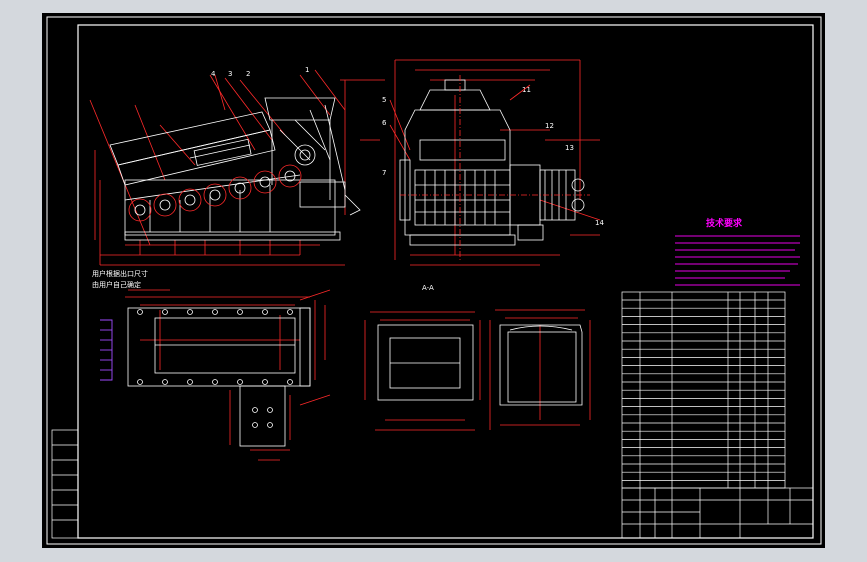  I want to click on callout-5: 5, so click(384, 100).